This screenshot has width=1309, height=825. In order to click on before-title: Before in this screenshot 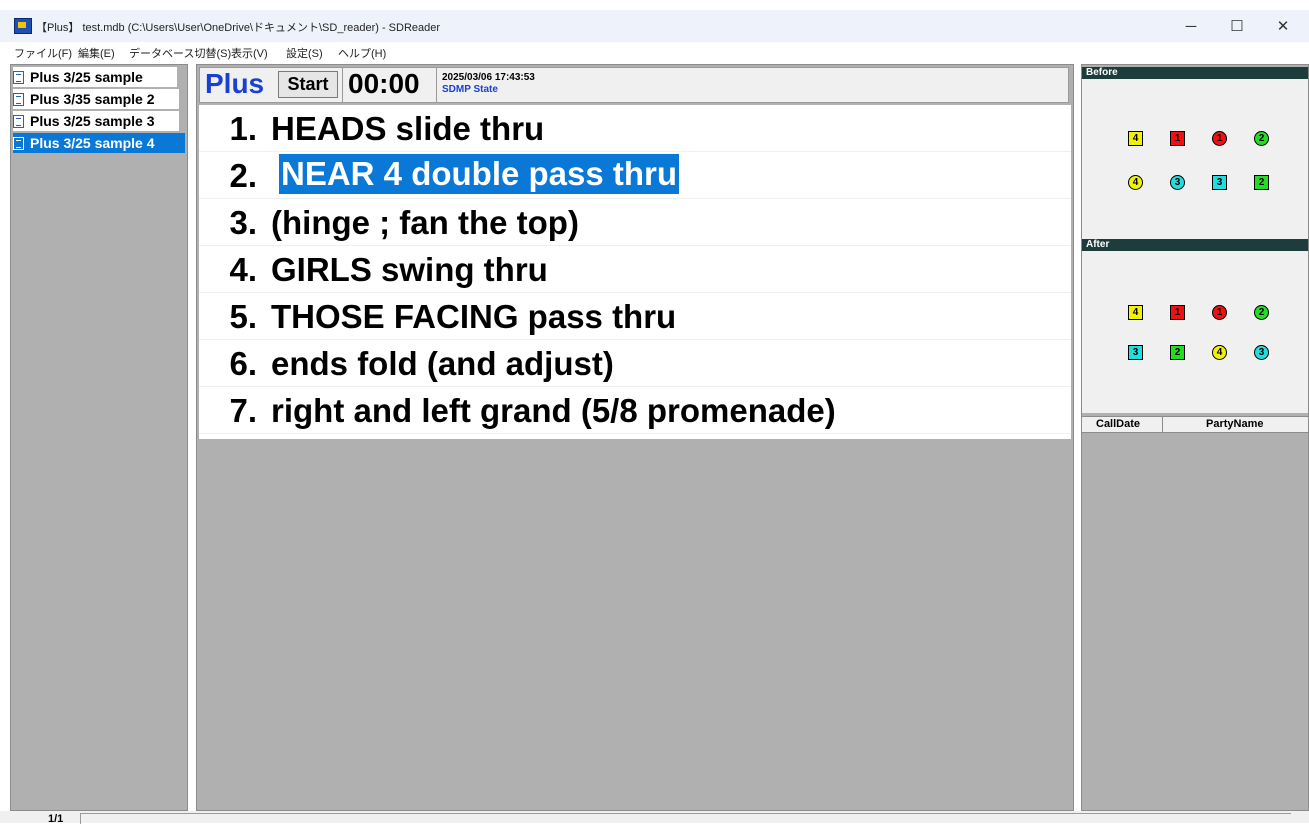, I will do `click(1195, 73)`.